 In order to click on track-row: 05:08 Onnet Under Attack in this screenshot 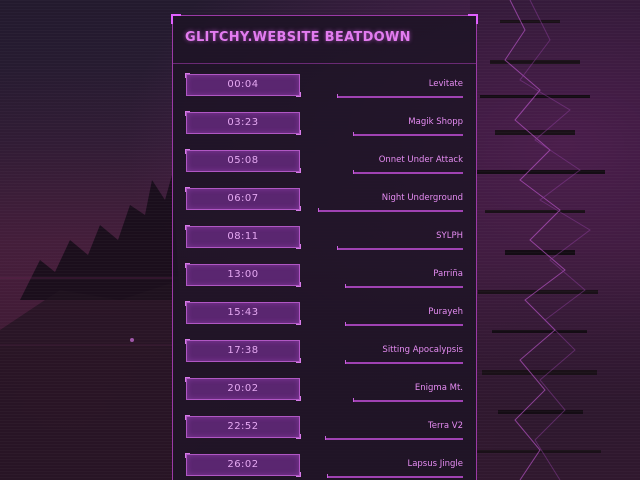, I will do `click(324, 167)`.